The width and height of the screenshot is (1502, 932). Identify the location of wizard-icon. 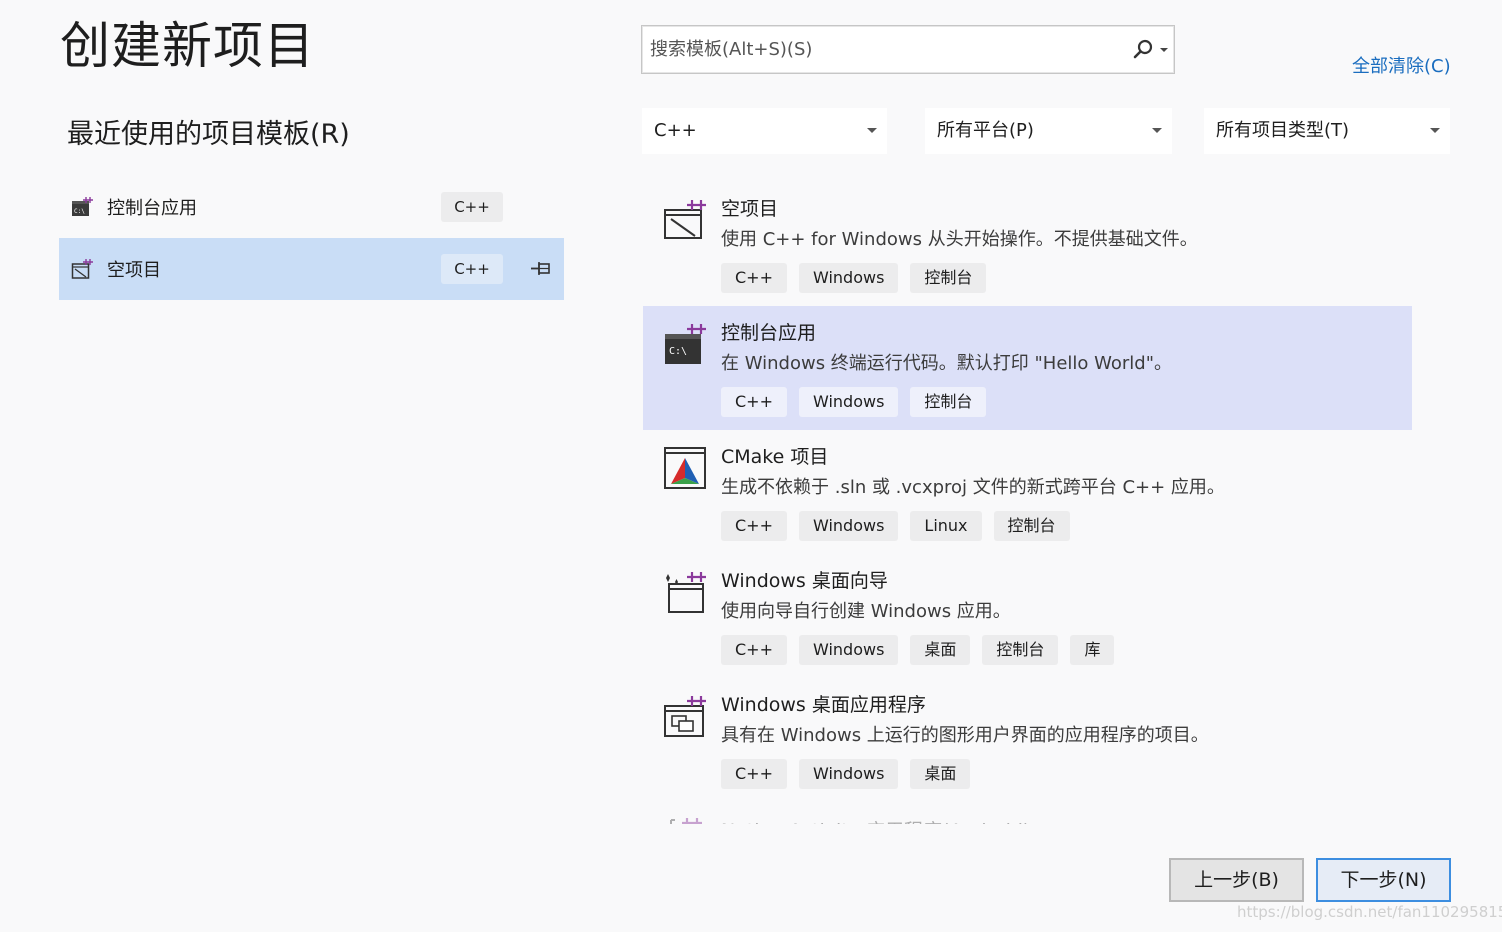
(686, 592).